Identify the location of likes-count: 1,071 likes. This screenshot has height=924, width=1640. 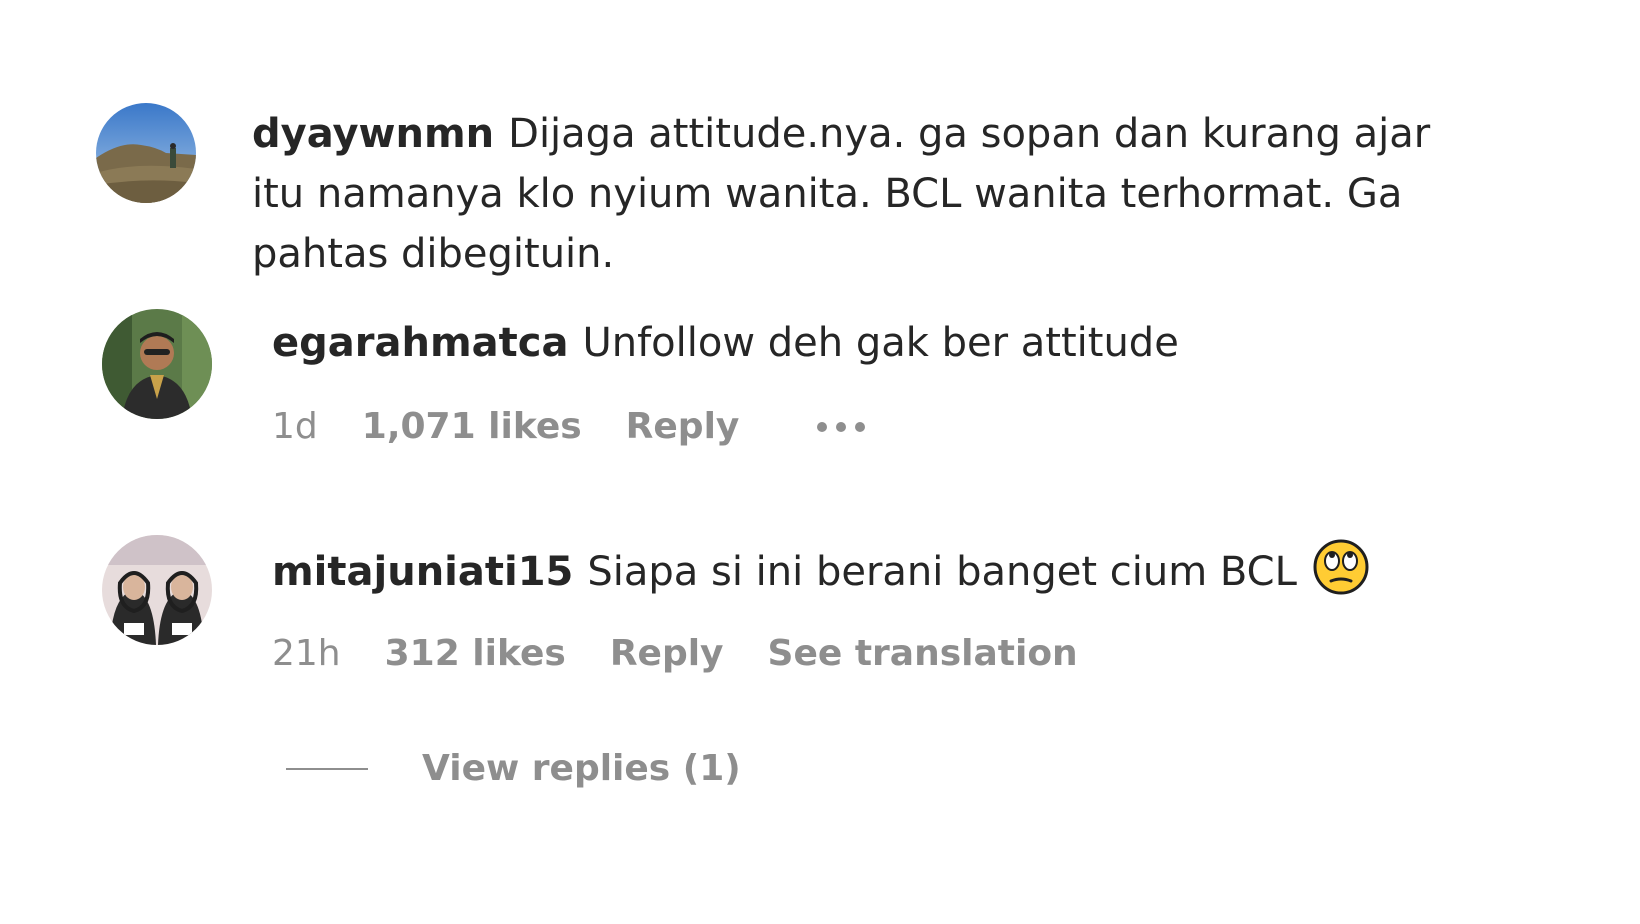
(472, 426).